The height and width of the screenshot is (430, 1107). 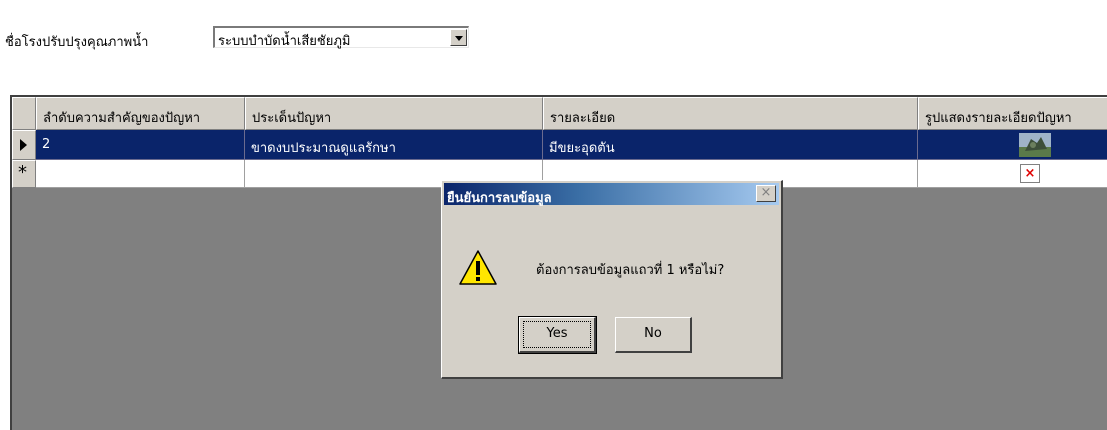 I want to click on plant-select-value: ระบบบำบัดน้ำเสียชัยภูมิ, so click(x=284, y=41).